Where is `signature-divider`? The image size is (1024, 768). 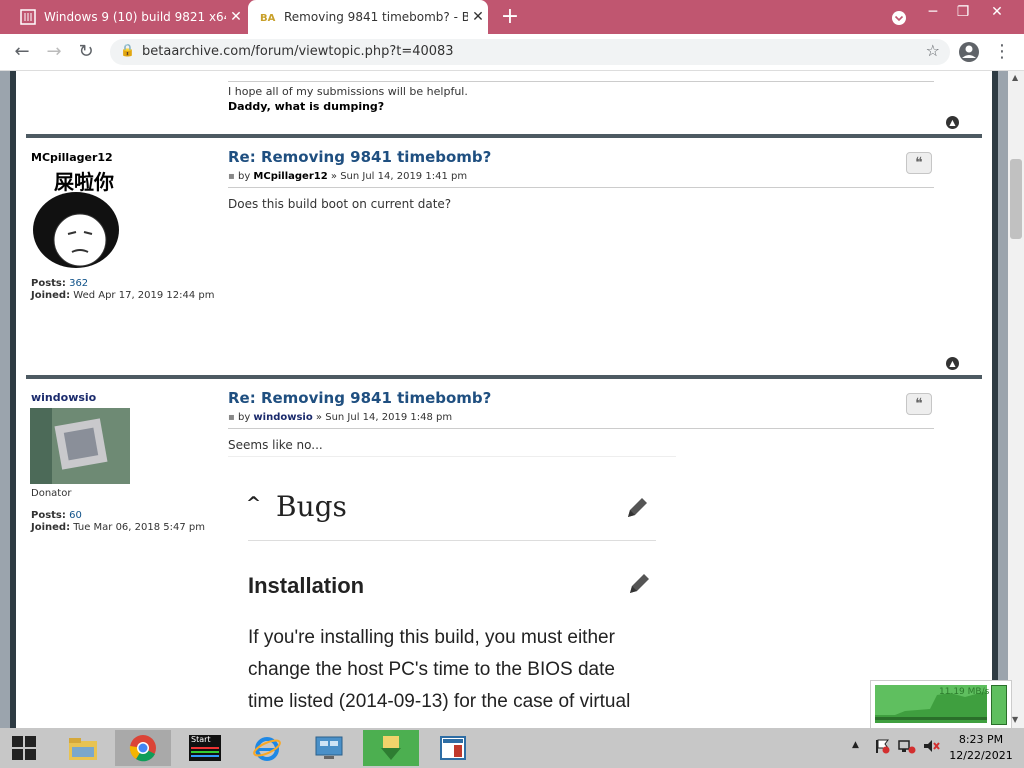 signature-divider is located at coordinates (581, 81).